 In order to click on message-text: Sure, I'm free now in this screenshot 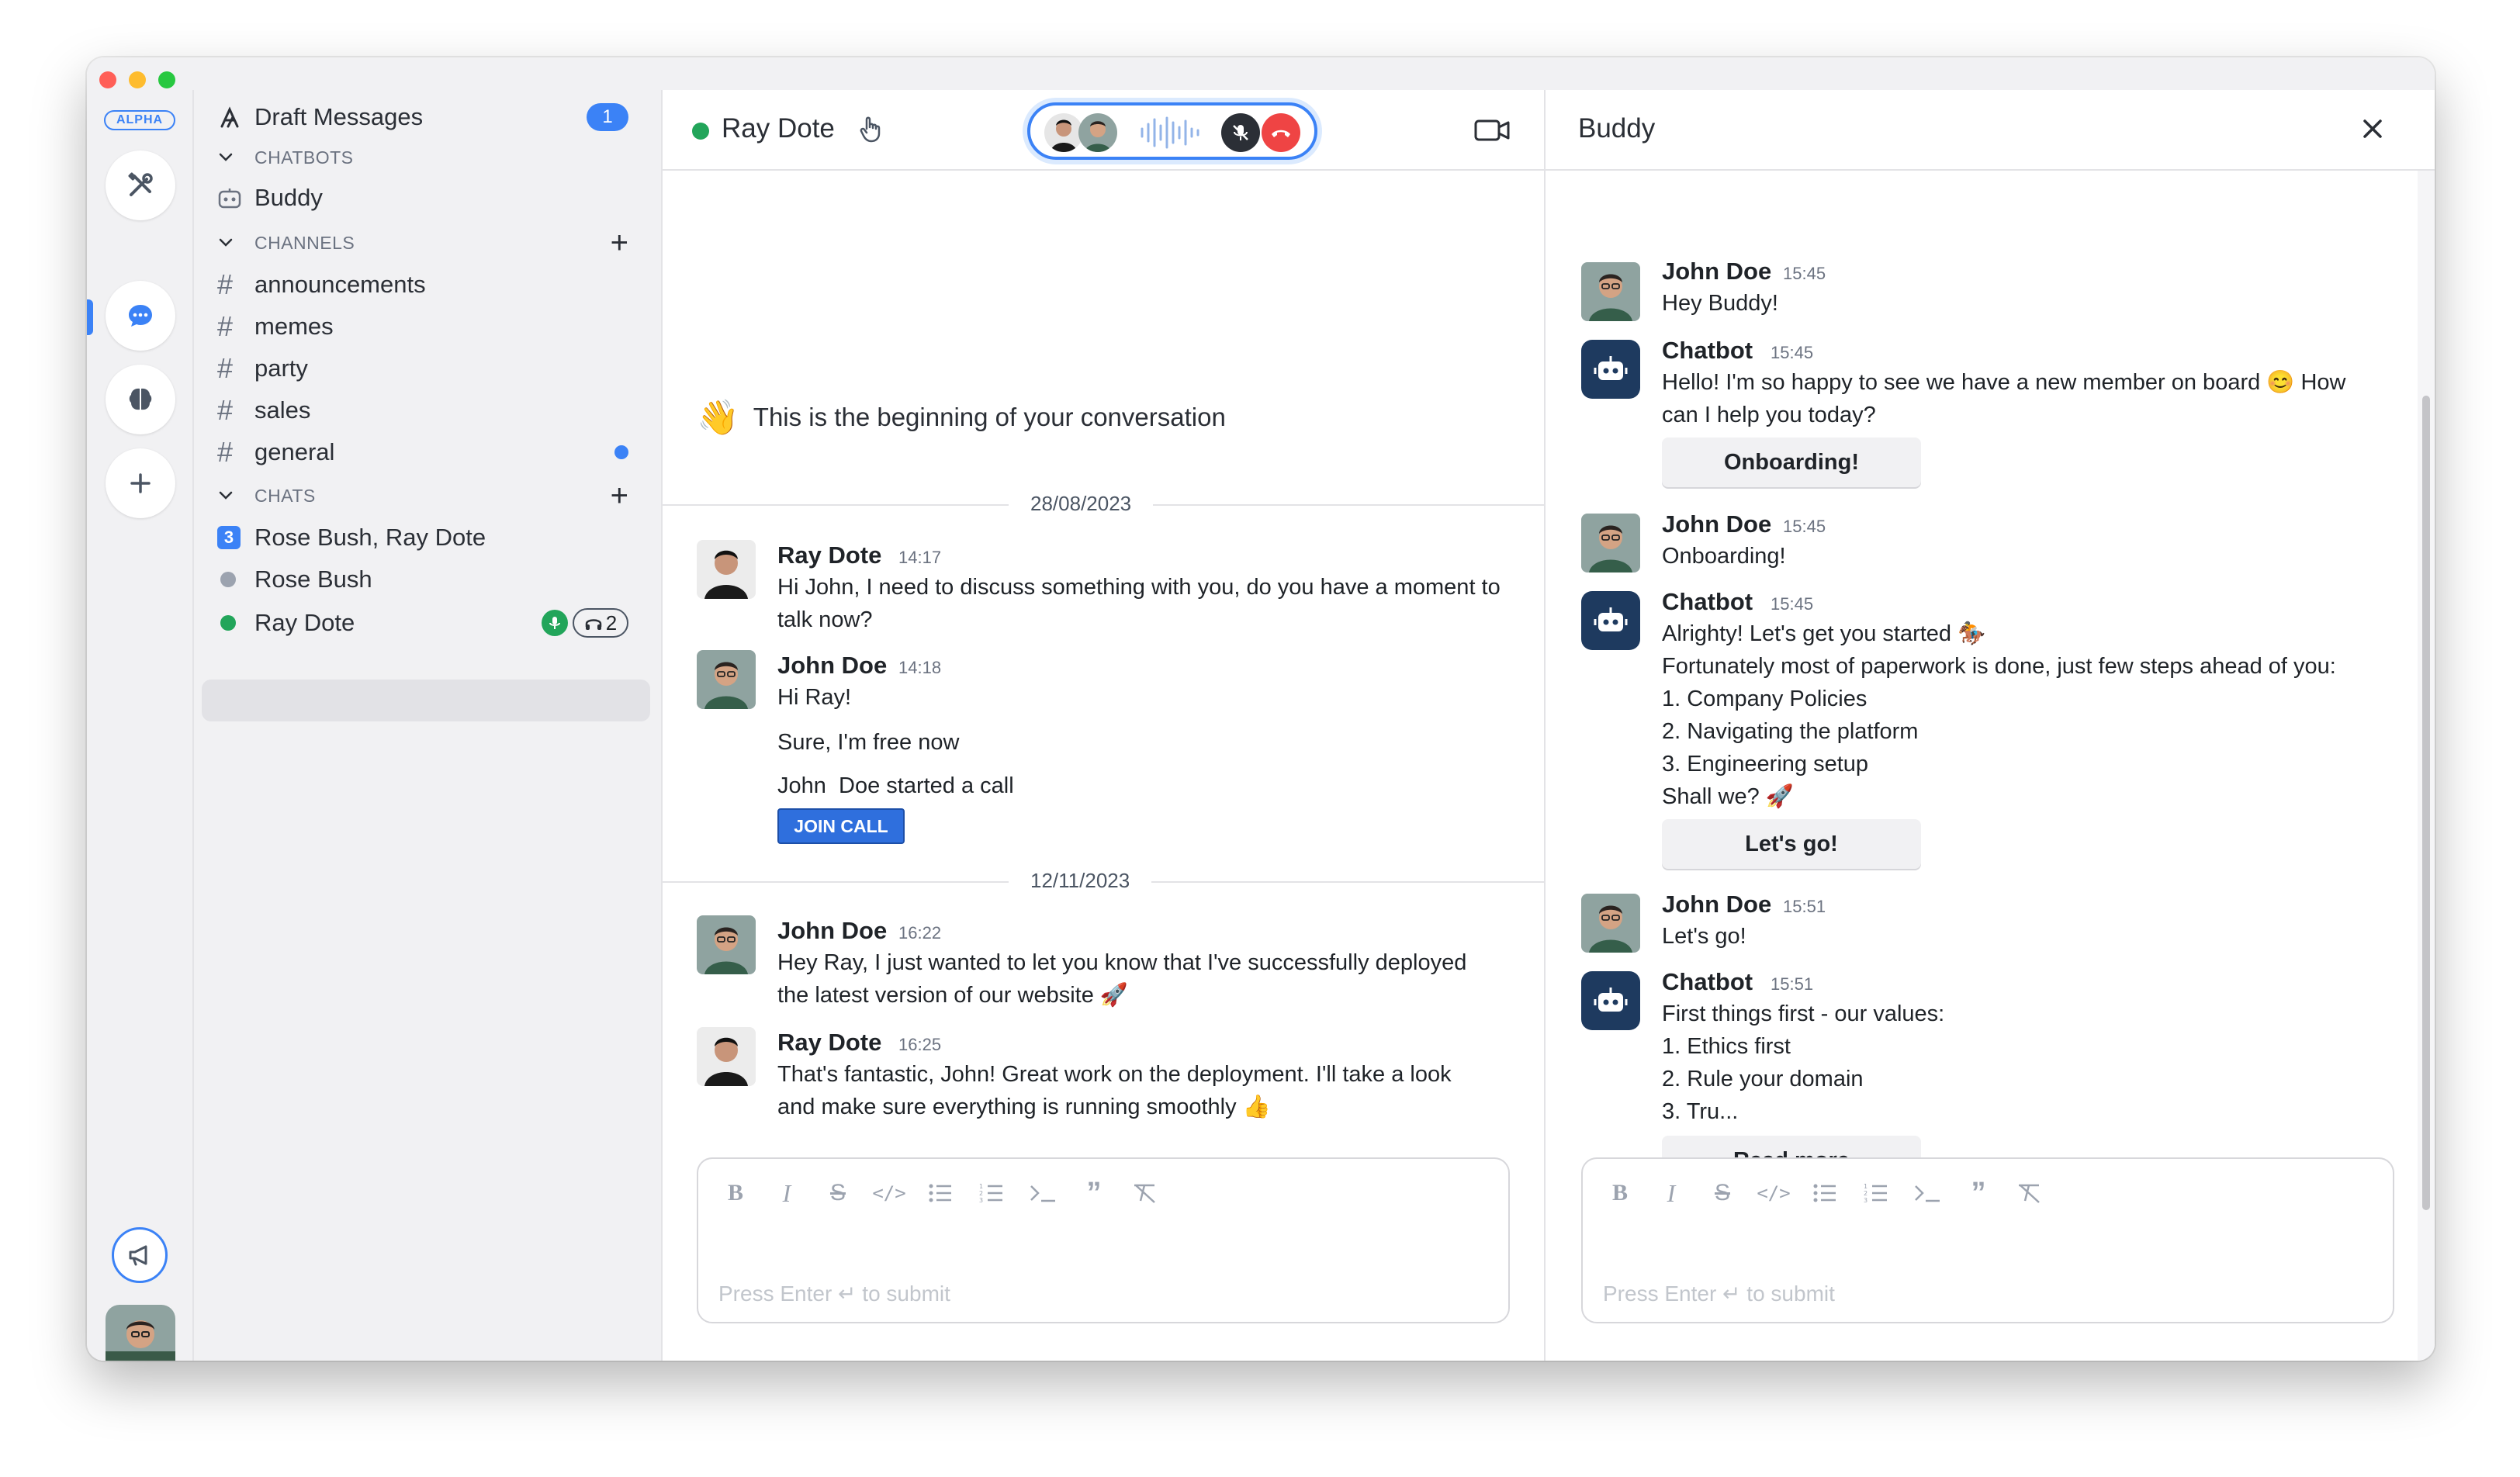, I will do `click(869, 742)`.